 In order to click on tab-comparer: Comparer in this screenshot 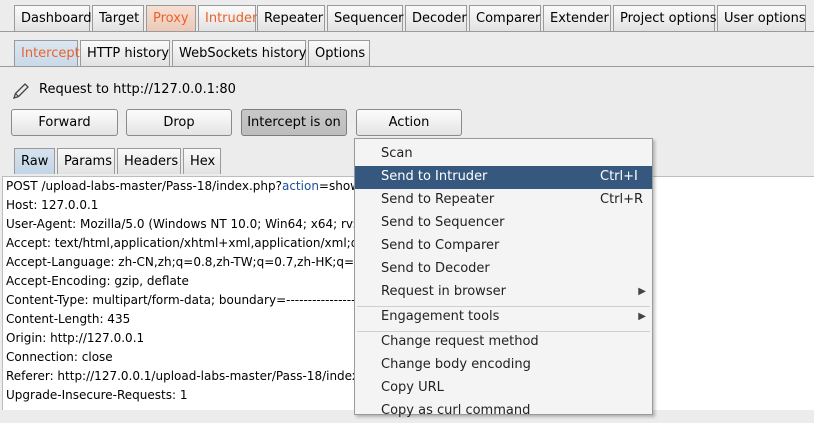, I will do `click(505, 18)`.